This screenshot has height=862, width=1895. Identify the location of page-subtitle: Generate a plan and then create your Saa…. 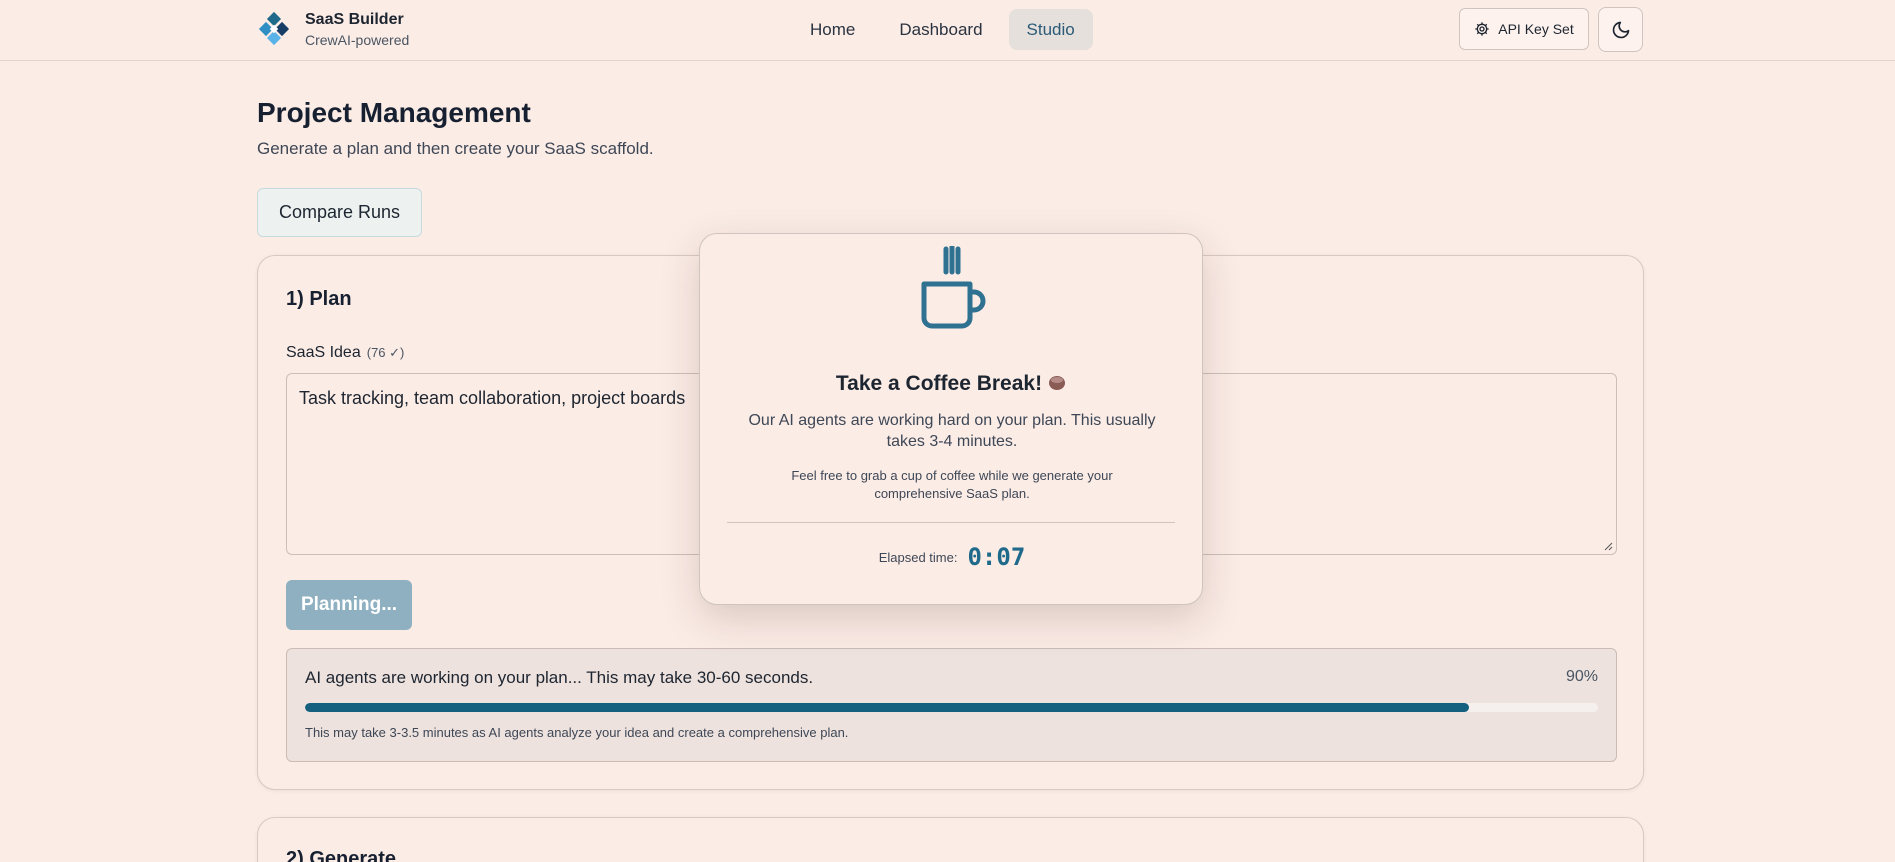
(455, 148).